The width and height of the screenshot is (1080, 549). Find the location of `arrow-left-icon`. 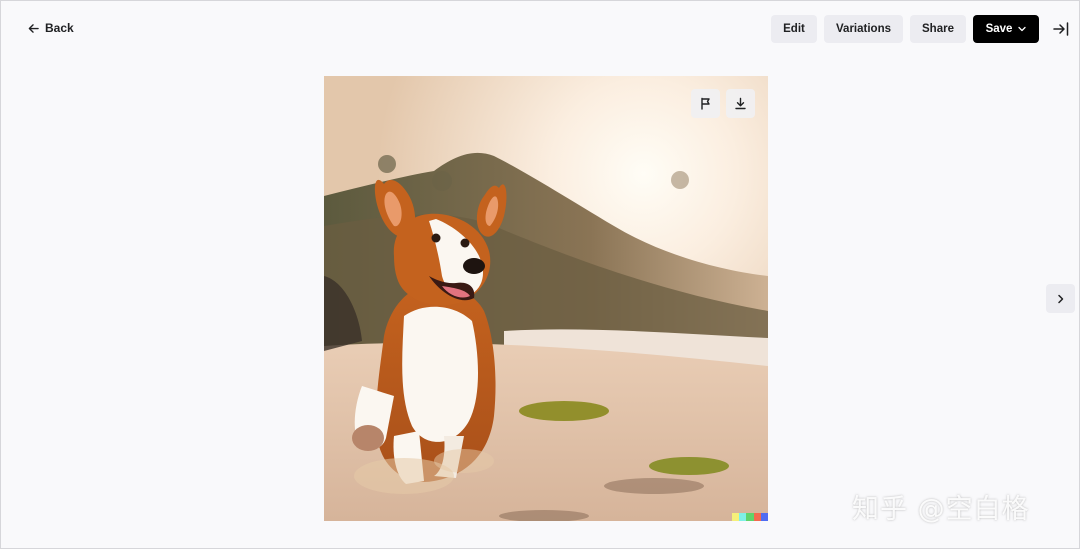

arrow-left-icon is located at coordinates (33, 28).